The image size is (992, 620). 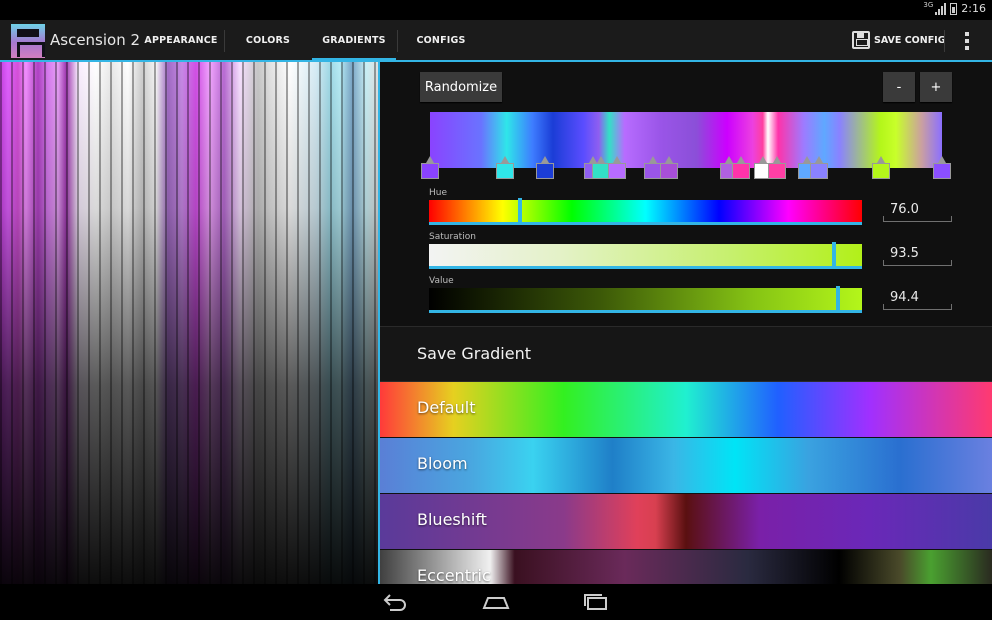 I want to click on saturation-slider, so click(x=645, y=255).